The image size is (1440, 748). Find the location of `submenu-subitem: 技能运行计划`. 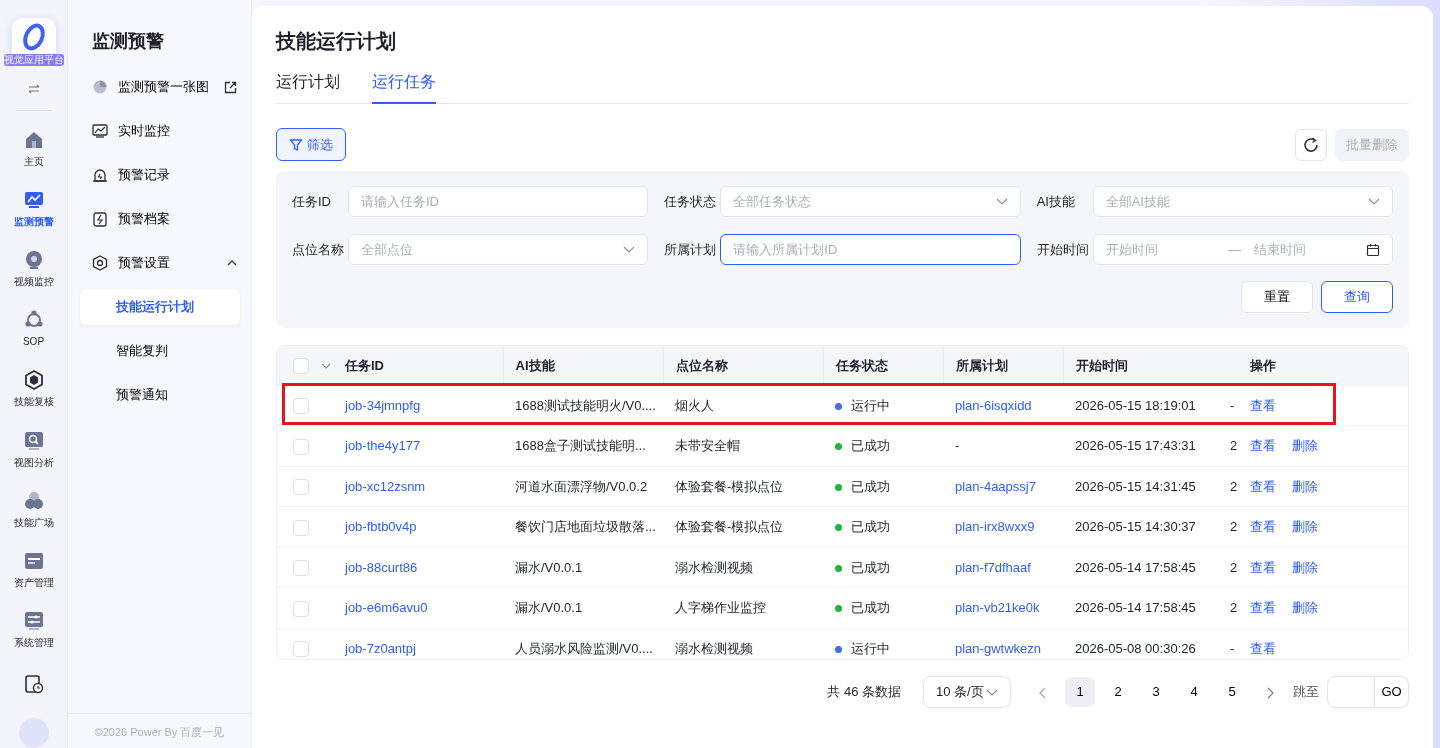

submenu-subitem: 技能运行计划 is located at coordinates (160, 307).